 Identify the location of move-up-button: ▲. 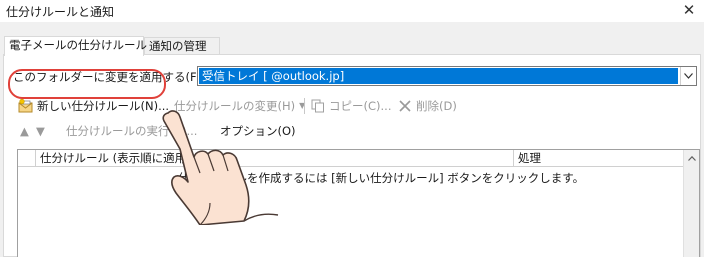
(24, 131).